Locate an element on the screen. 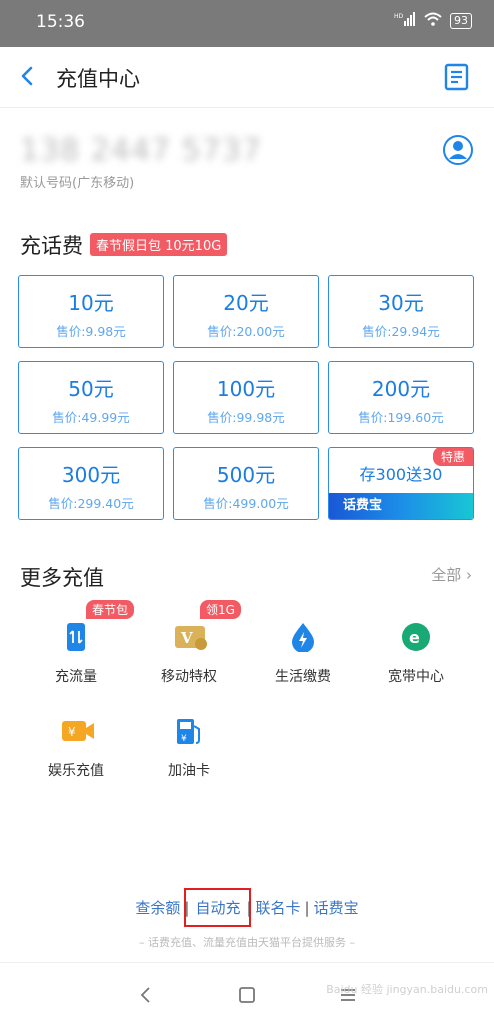 Image resolution: width=494 pixels, height=1025 pixels. huafeibao-banner: 话费宝 is located at coordinates (401, 506).